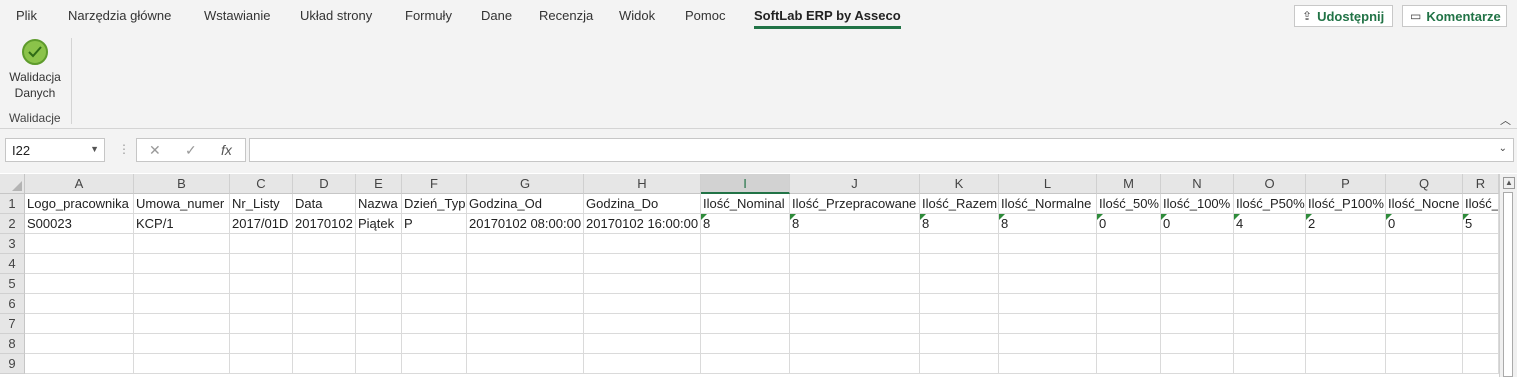  I want to click on cell-f1: Dzień_Typ, so click(434, 204).